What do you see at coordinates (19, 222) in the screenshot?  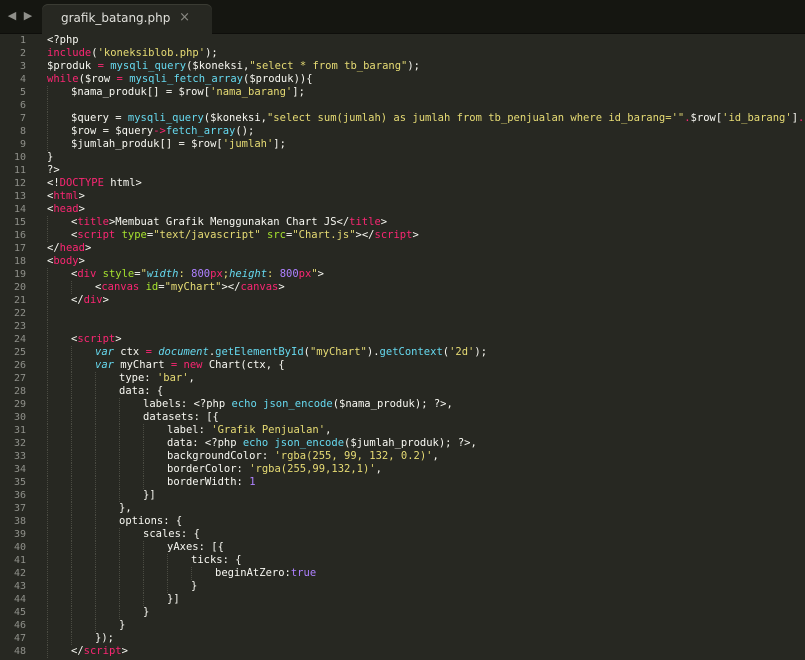 I see `line-number: 15` at bounding box center [19, 222].